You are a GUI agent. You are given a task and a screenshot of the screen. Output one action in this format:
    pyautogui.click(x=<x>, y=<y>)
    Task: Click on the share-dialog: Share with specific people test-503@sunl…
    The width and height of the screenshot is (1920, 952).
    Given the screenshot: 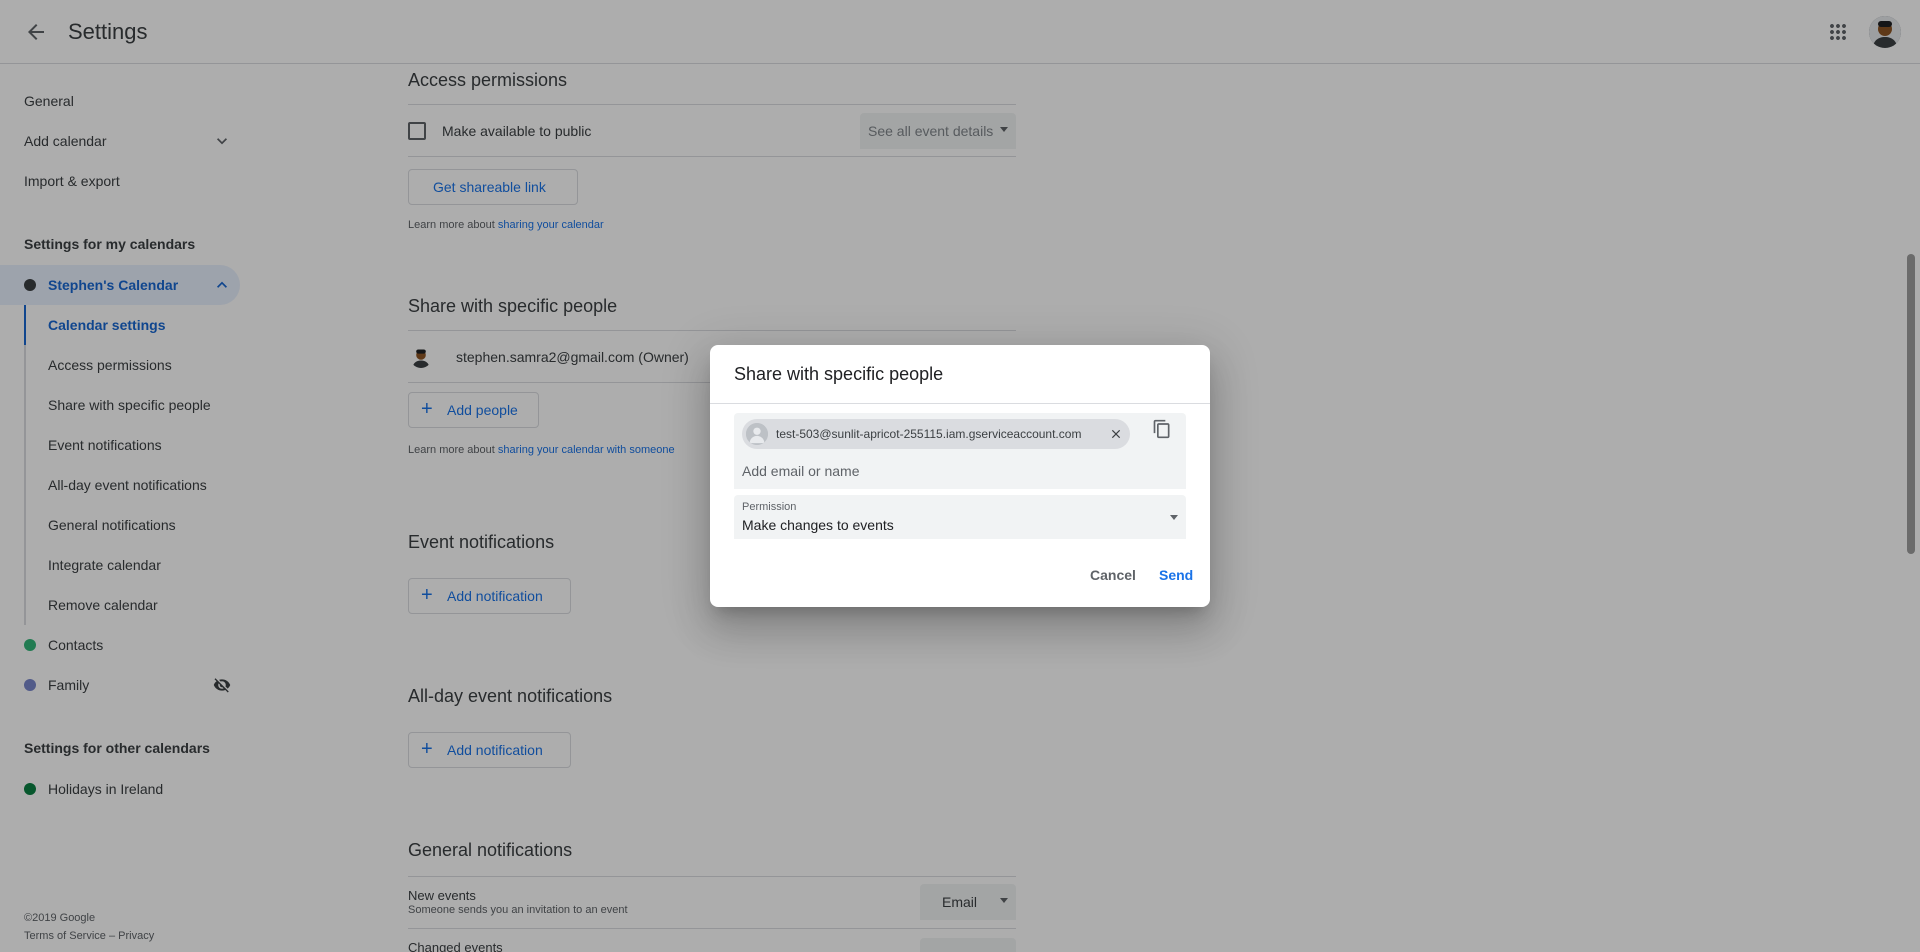 What is the action you would take?
    pyautogui.click(x=960, y=476)
    